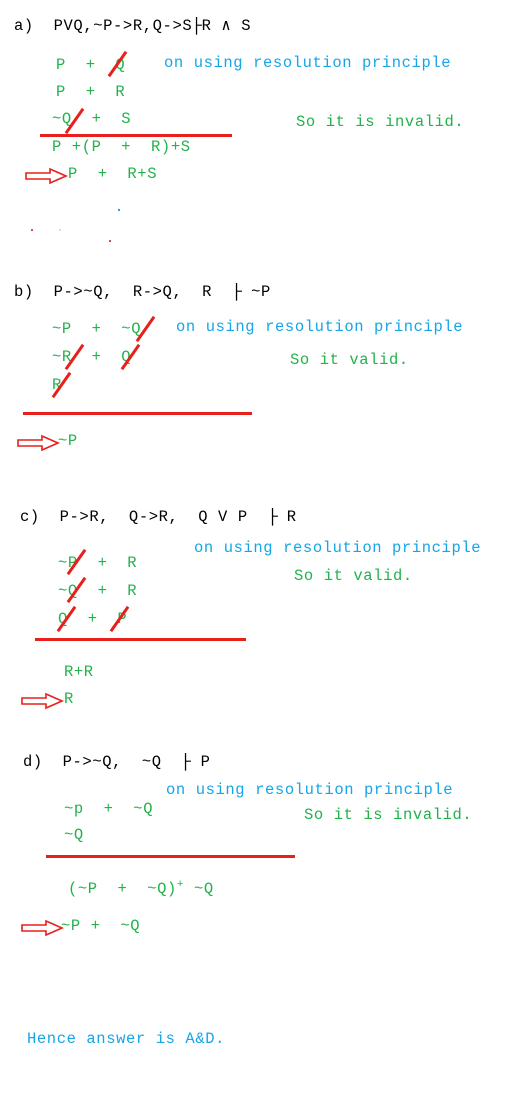  Describe the element at coordinates (121, 147) in the screenshot. I see `section-a-derived-1: P +(P + R)+S` at that location.